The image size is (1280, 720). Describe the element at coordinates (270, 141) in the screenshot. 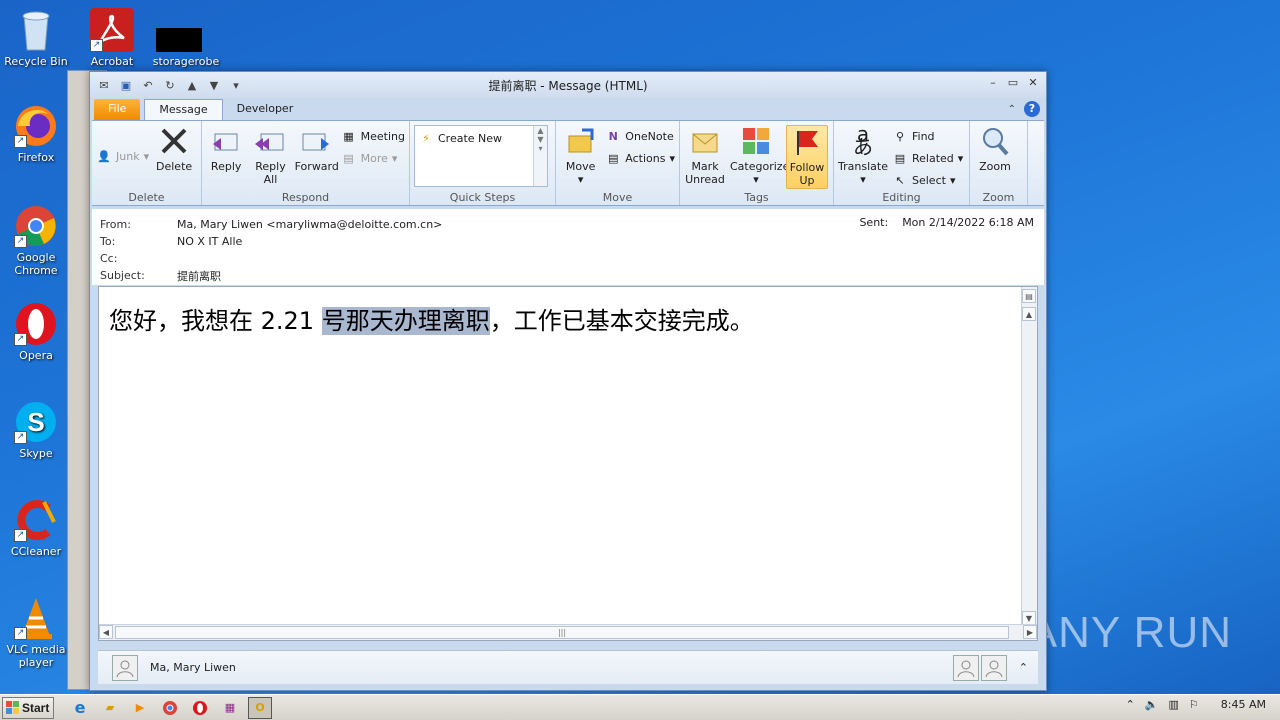

I see `reply-all-icon` at that location.